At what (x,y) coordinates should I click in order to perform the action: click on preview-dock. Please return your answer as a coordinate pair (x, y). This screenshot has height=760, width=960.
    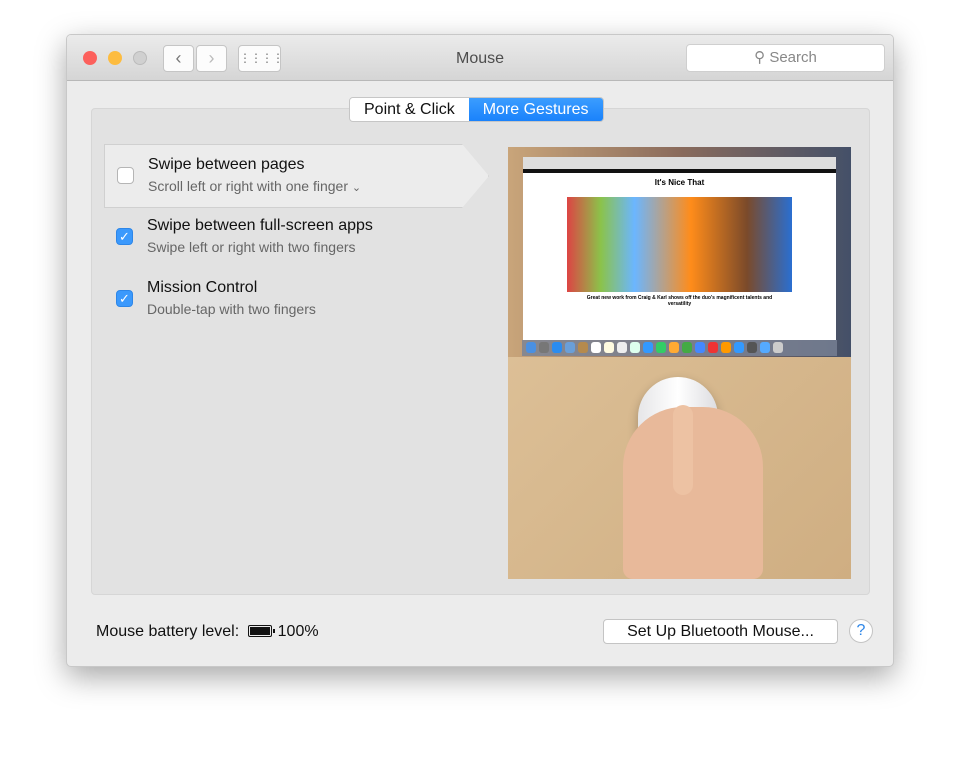
    Looking at the image, I should click on (679, 348).